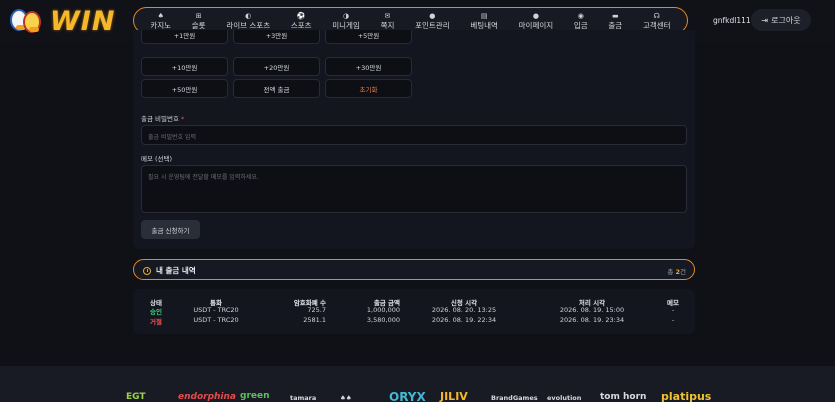  Describe the element at coordinates (183, 119) in the screenshot. I see `required-mark: *` at that location.